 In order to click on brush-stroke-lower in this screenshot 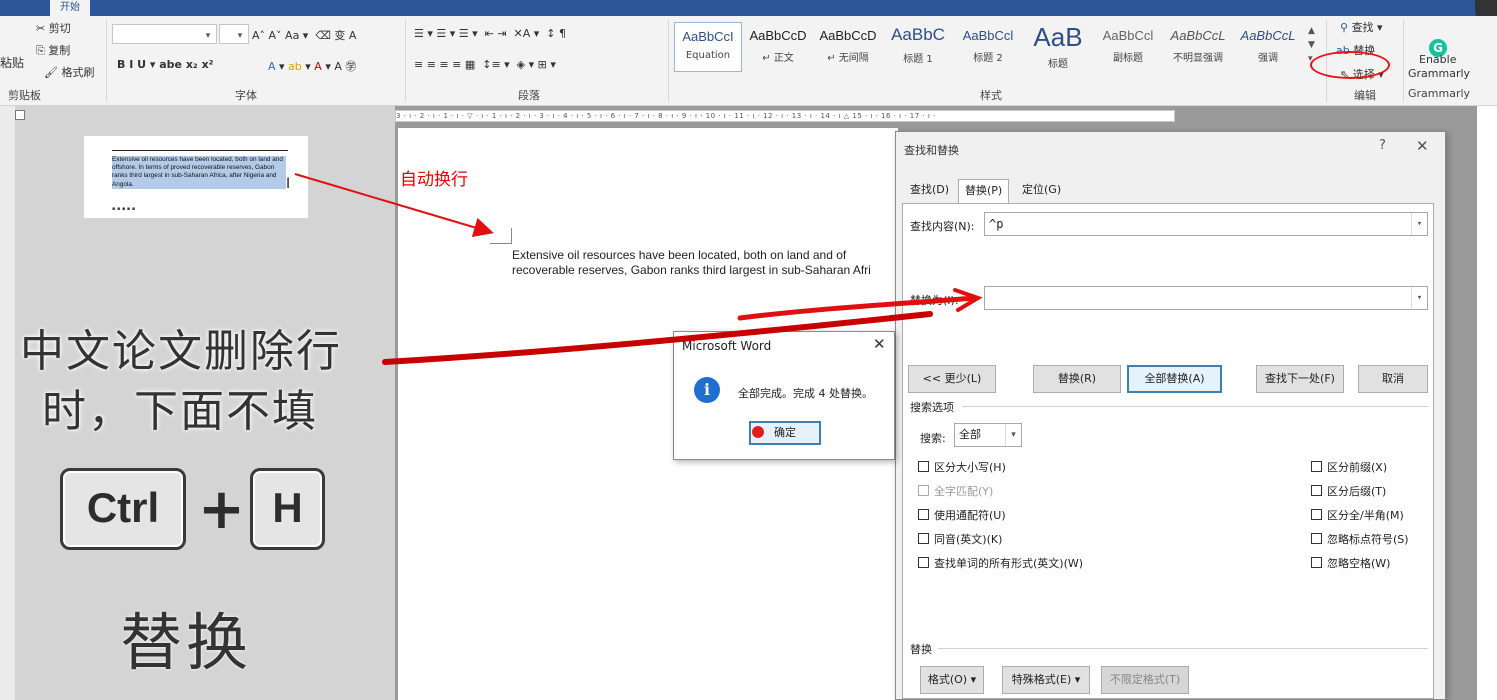, I will do `click(657, 338)`.